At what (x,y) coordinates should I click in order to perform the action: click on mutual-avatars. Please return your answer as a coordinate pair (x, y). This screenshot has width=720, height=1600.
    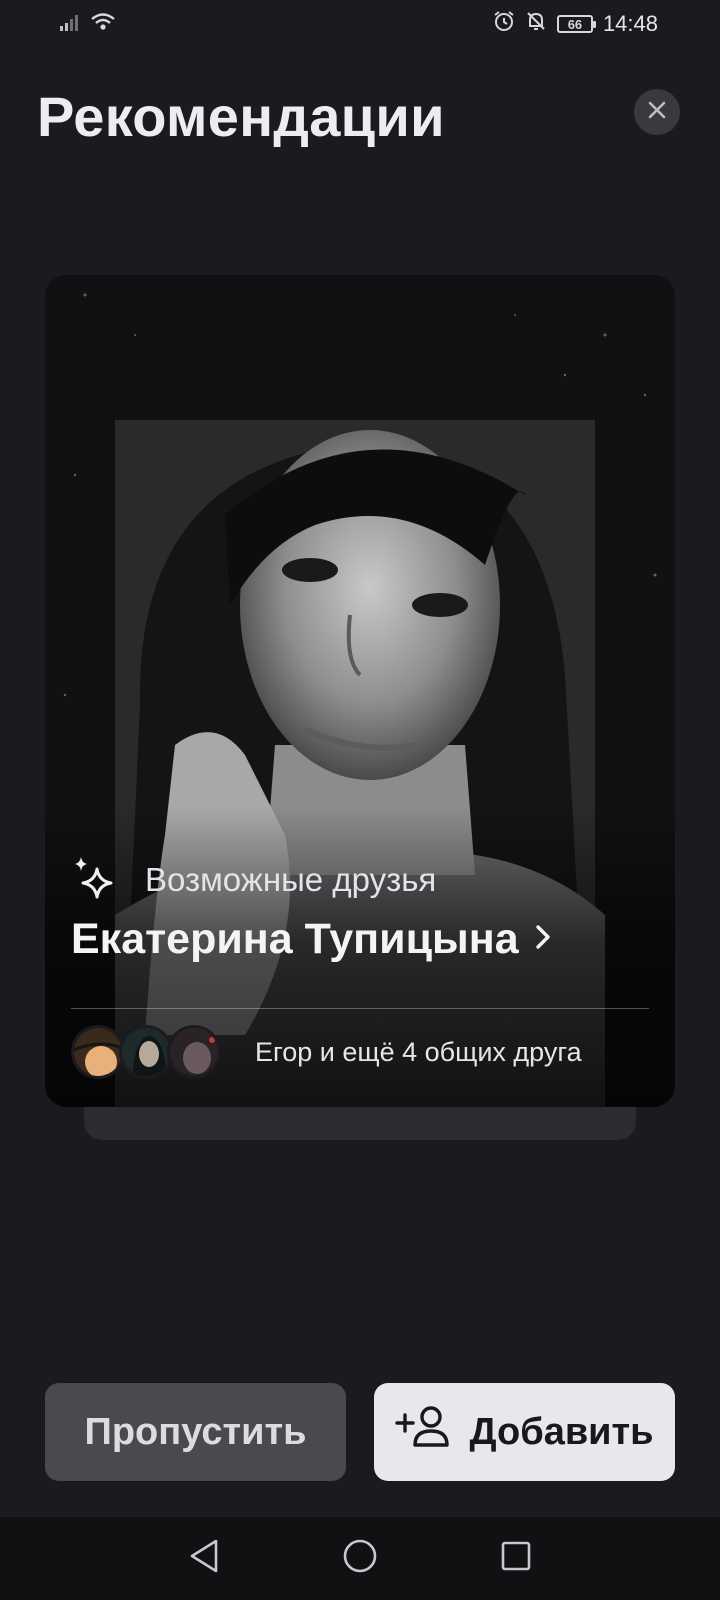
    Looking at the image, I should click on (146, 1052).